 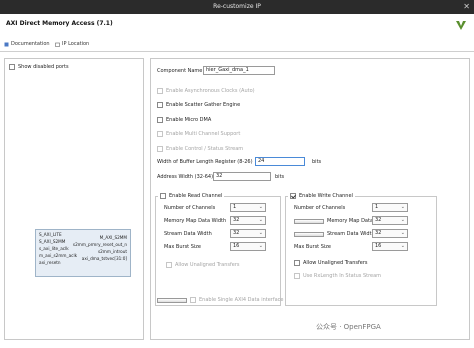 I want to click on write-use-rxlength-checkbox, so click(x=297, y=276).